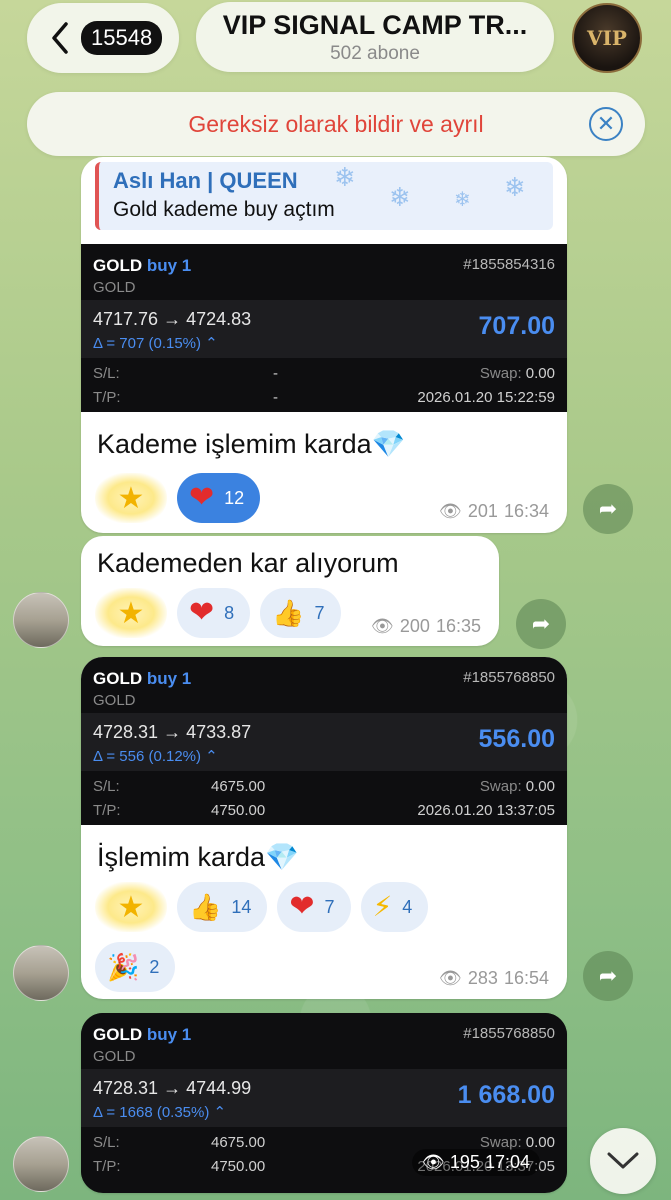 This screenshot has height=1200, width=671. I want to click on close-icon: ✕, so click(606, 124).